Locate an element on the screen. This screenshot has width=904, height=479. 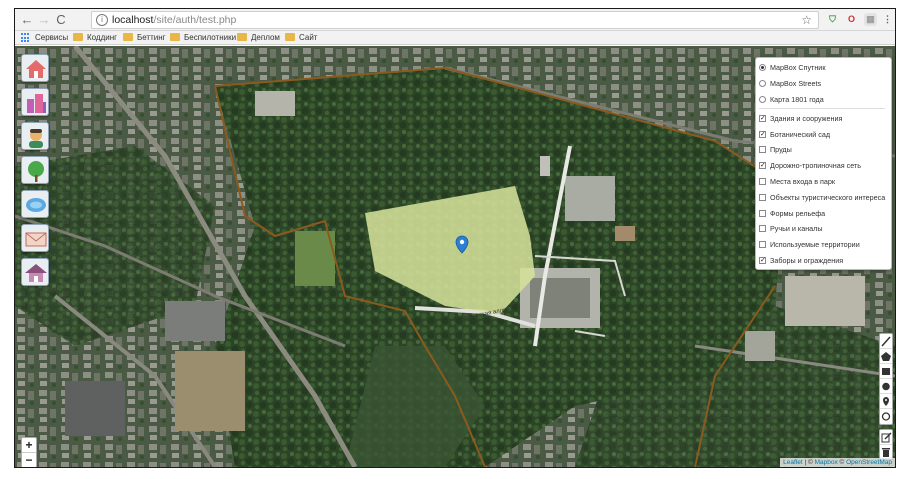
osm-link: OpenStreetMap is located at coordinates (869, 462).